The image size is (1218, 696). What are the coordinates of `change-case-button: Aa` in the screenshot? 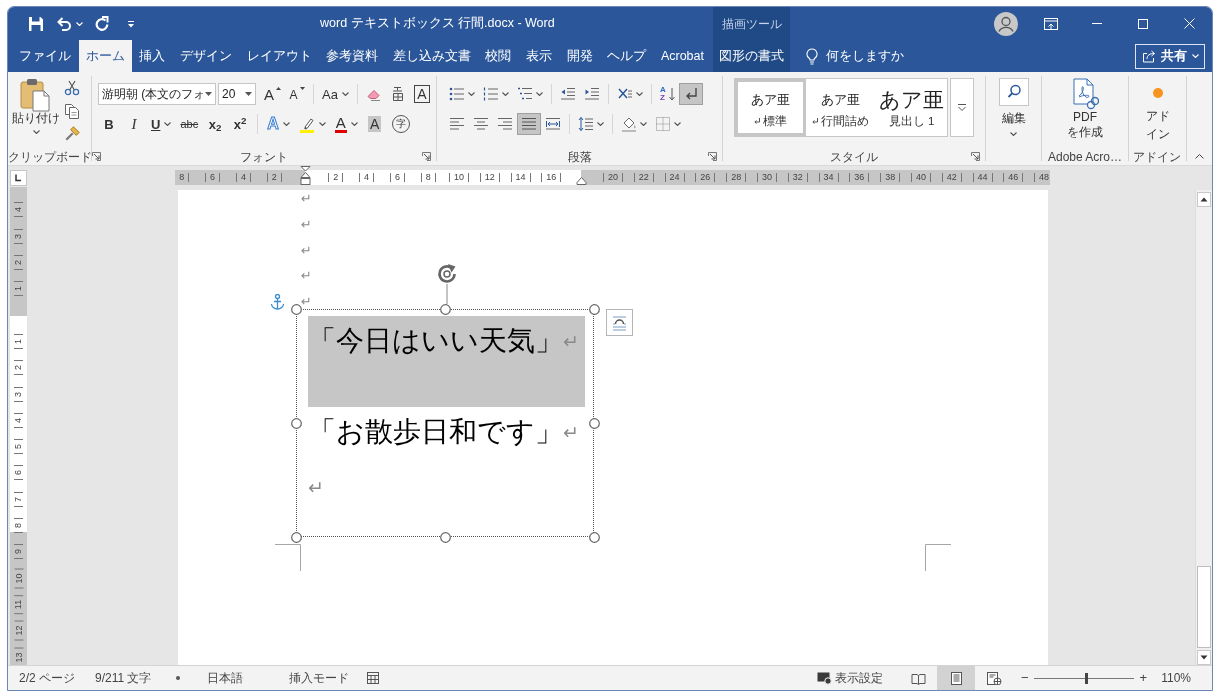 It's located at (335, 94).